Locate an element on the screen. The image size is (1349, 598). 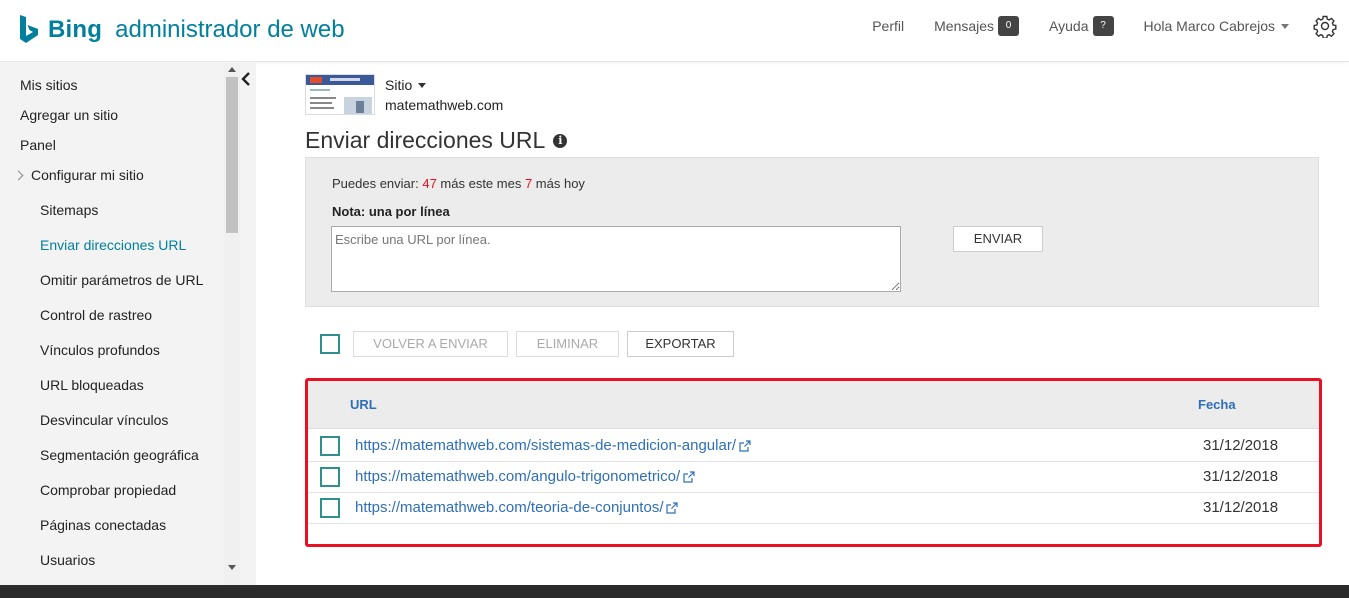
quota-text: Puedes enviar: 47 más este mes 7 más hoy is located at coordinates (458, 183).